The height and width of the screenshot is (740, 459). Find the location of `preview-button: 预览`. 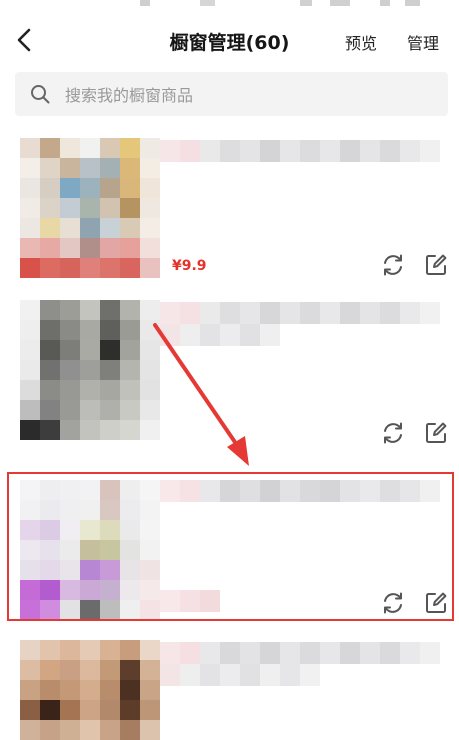

preview-button: 预览 is located at coordinates (361, 42).